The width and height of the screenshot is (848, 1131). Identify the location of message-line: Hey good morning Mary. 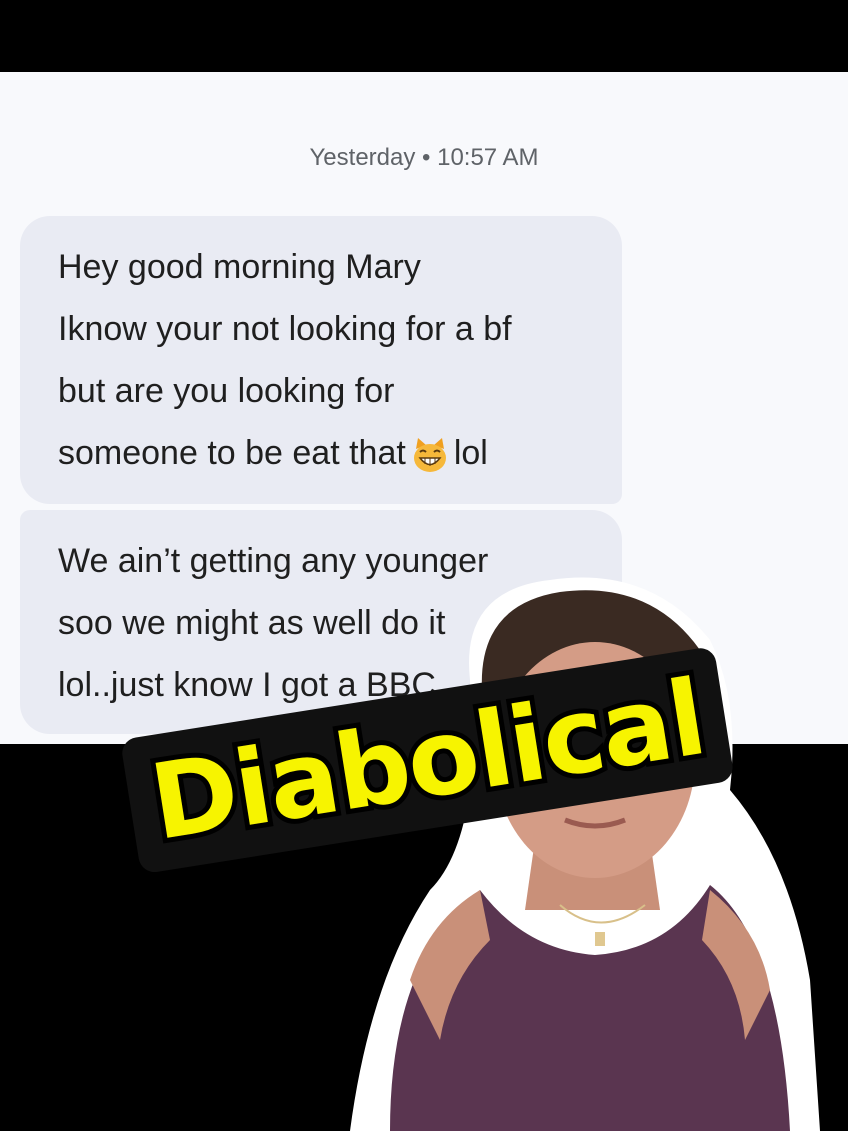
(239, 267).